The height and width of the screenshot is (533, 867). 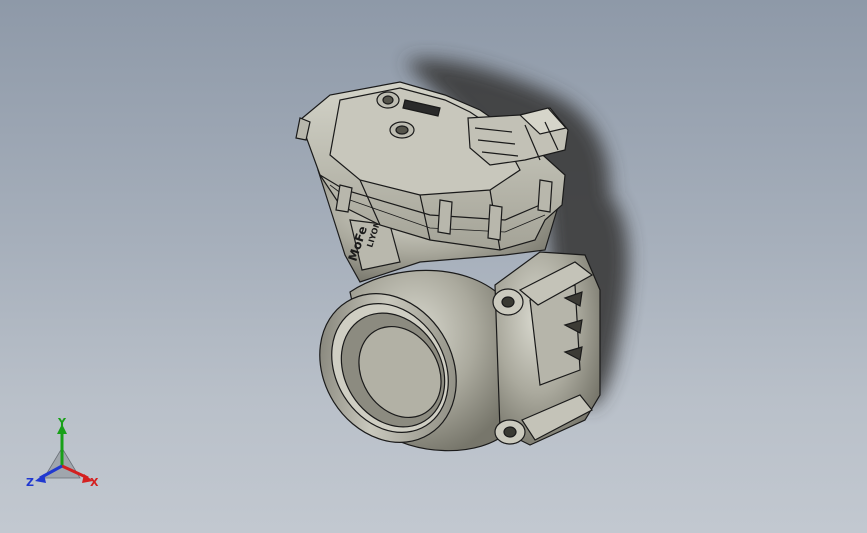 I want to click on motor-flange, so click(x=546, y=348).